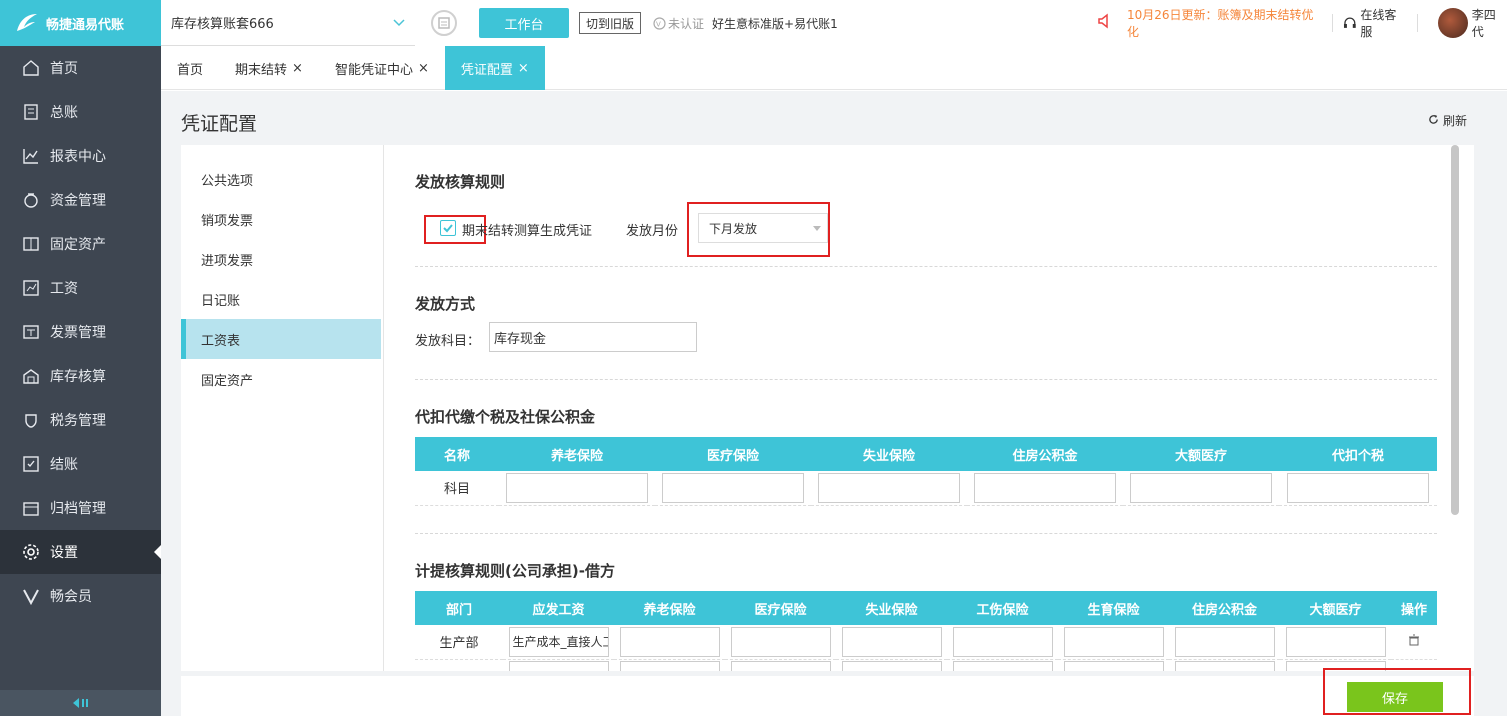 This screenshot has width=1507, height=716. I want to click on column-header: 大额医疗, so click(1335, 608).